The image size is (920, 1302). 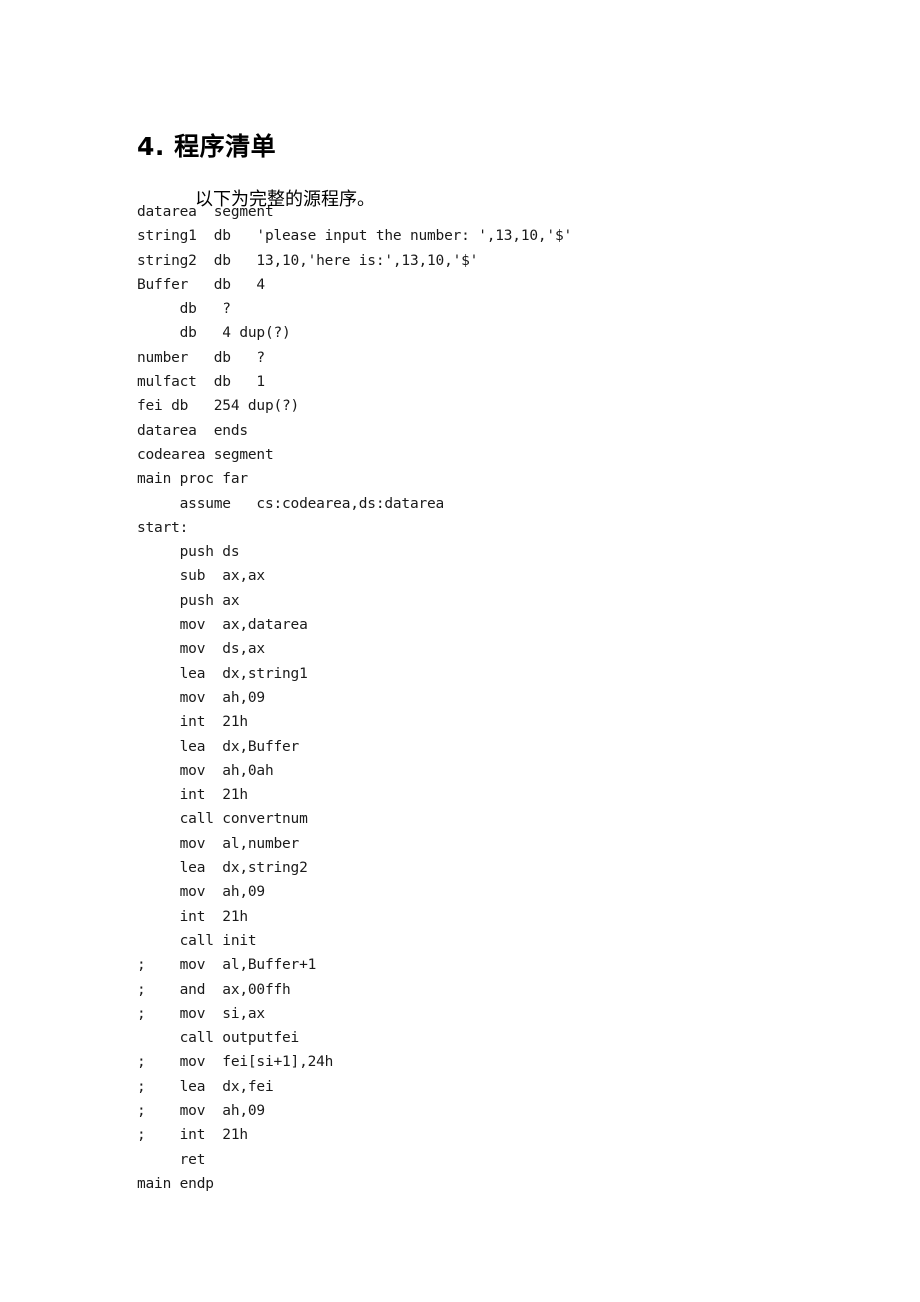 What do you see at coordinates (171, 1159) in the screenshot?
I see `code-line: ret` at bounding box center [171, 1159].